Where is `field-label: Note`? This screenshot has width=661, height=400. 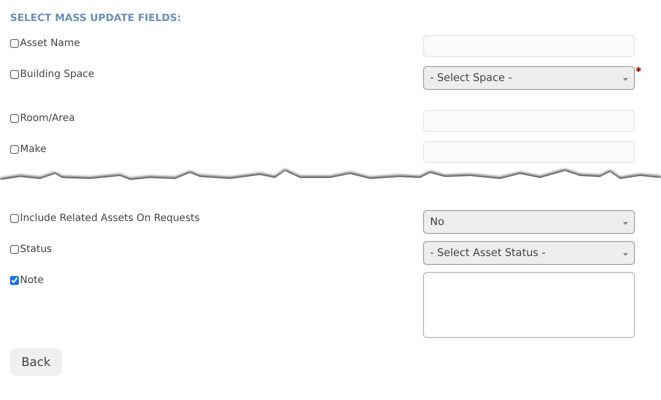 field-label: Note is located at coordinates (32, 281).